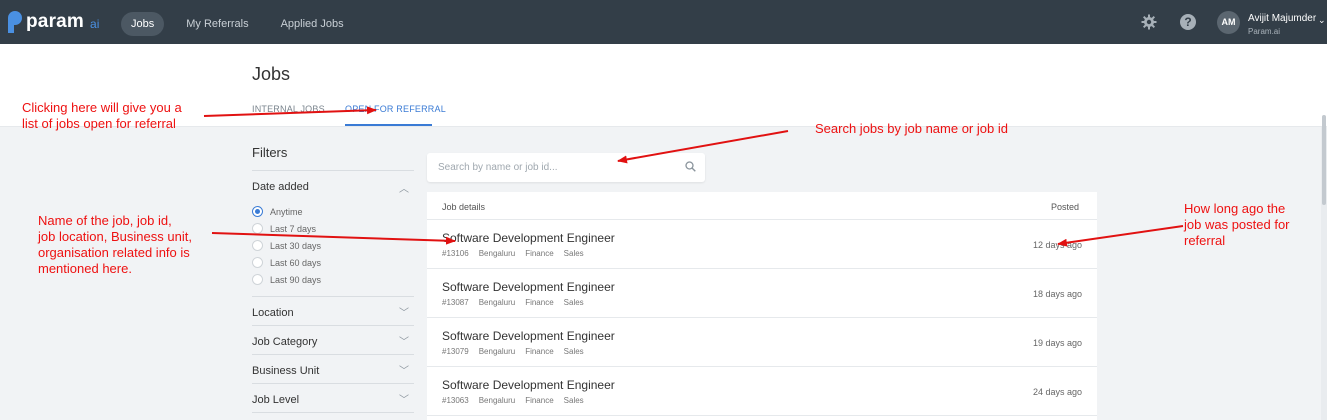 The width and height of the screenshot is (1327, 420). What do you see at coordinates (1264, 31) in the screenshot?
I see `user-organisation: Param.ai` at bounding box center [1264, 31].